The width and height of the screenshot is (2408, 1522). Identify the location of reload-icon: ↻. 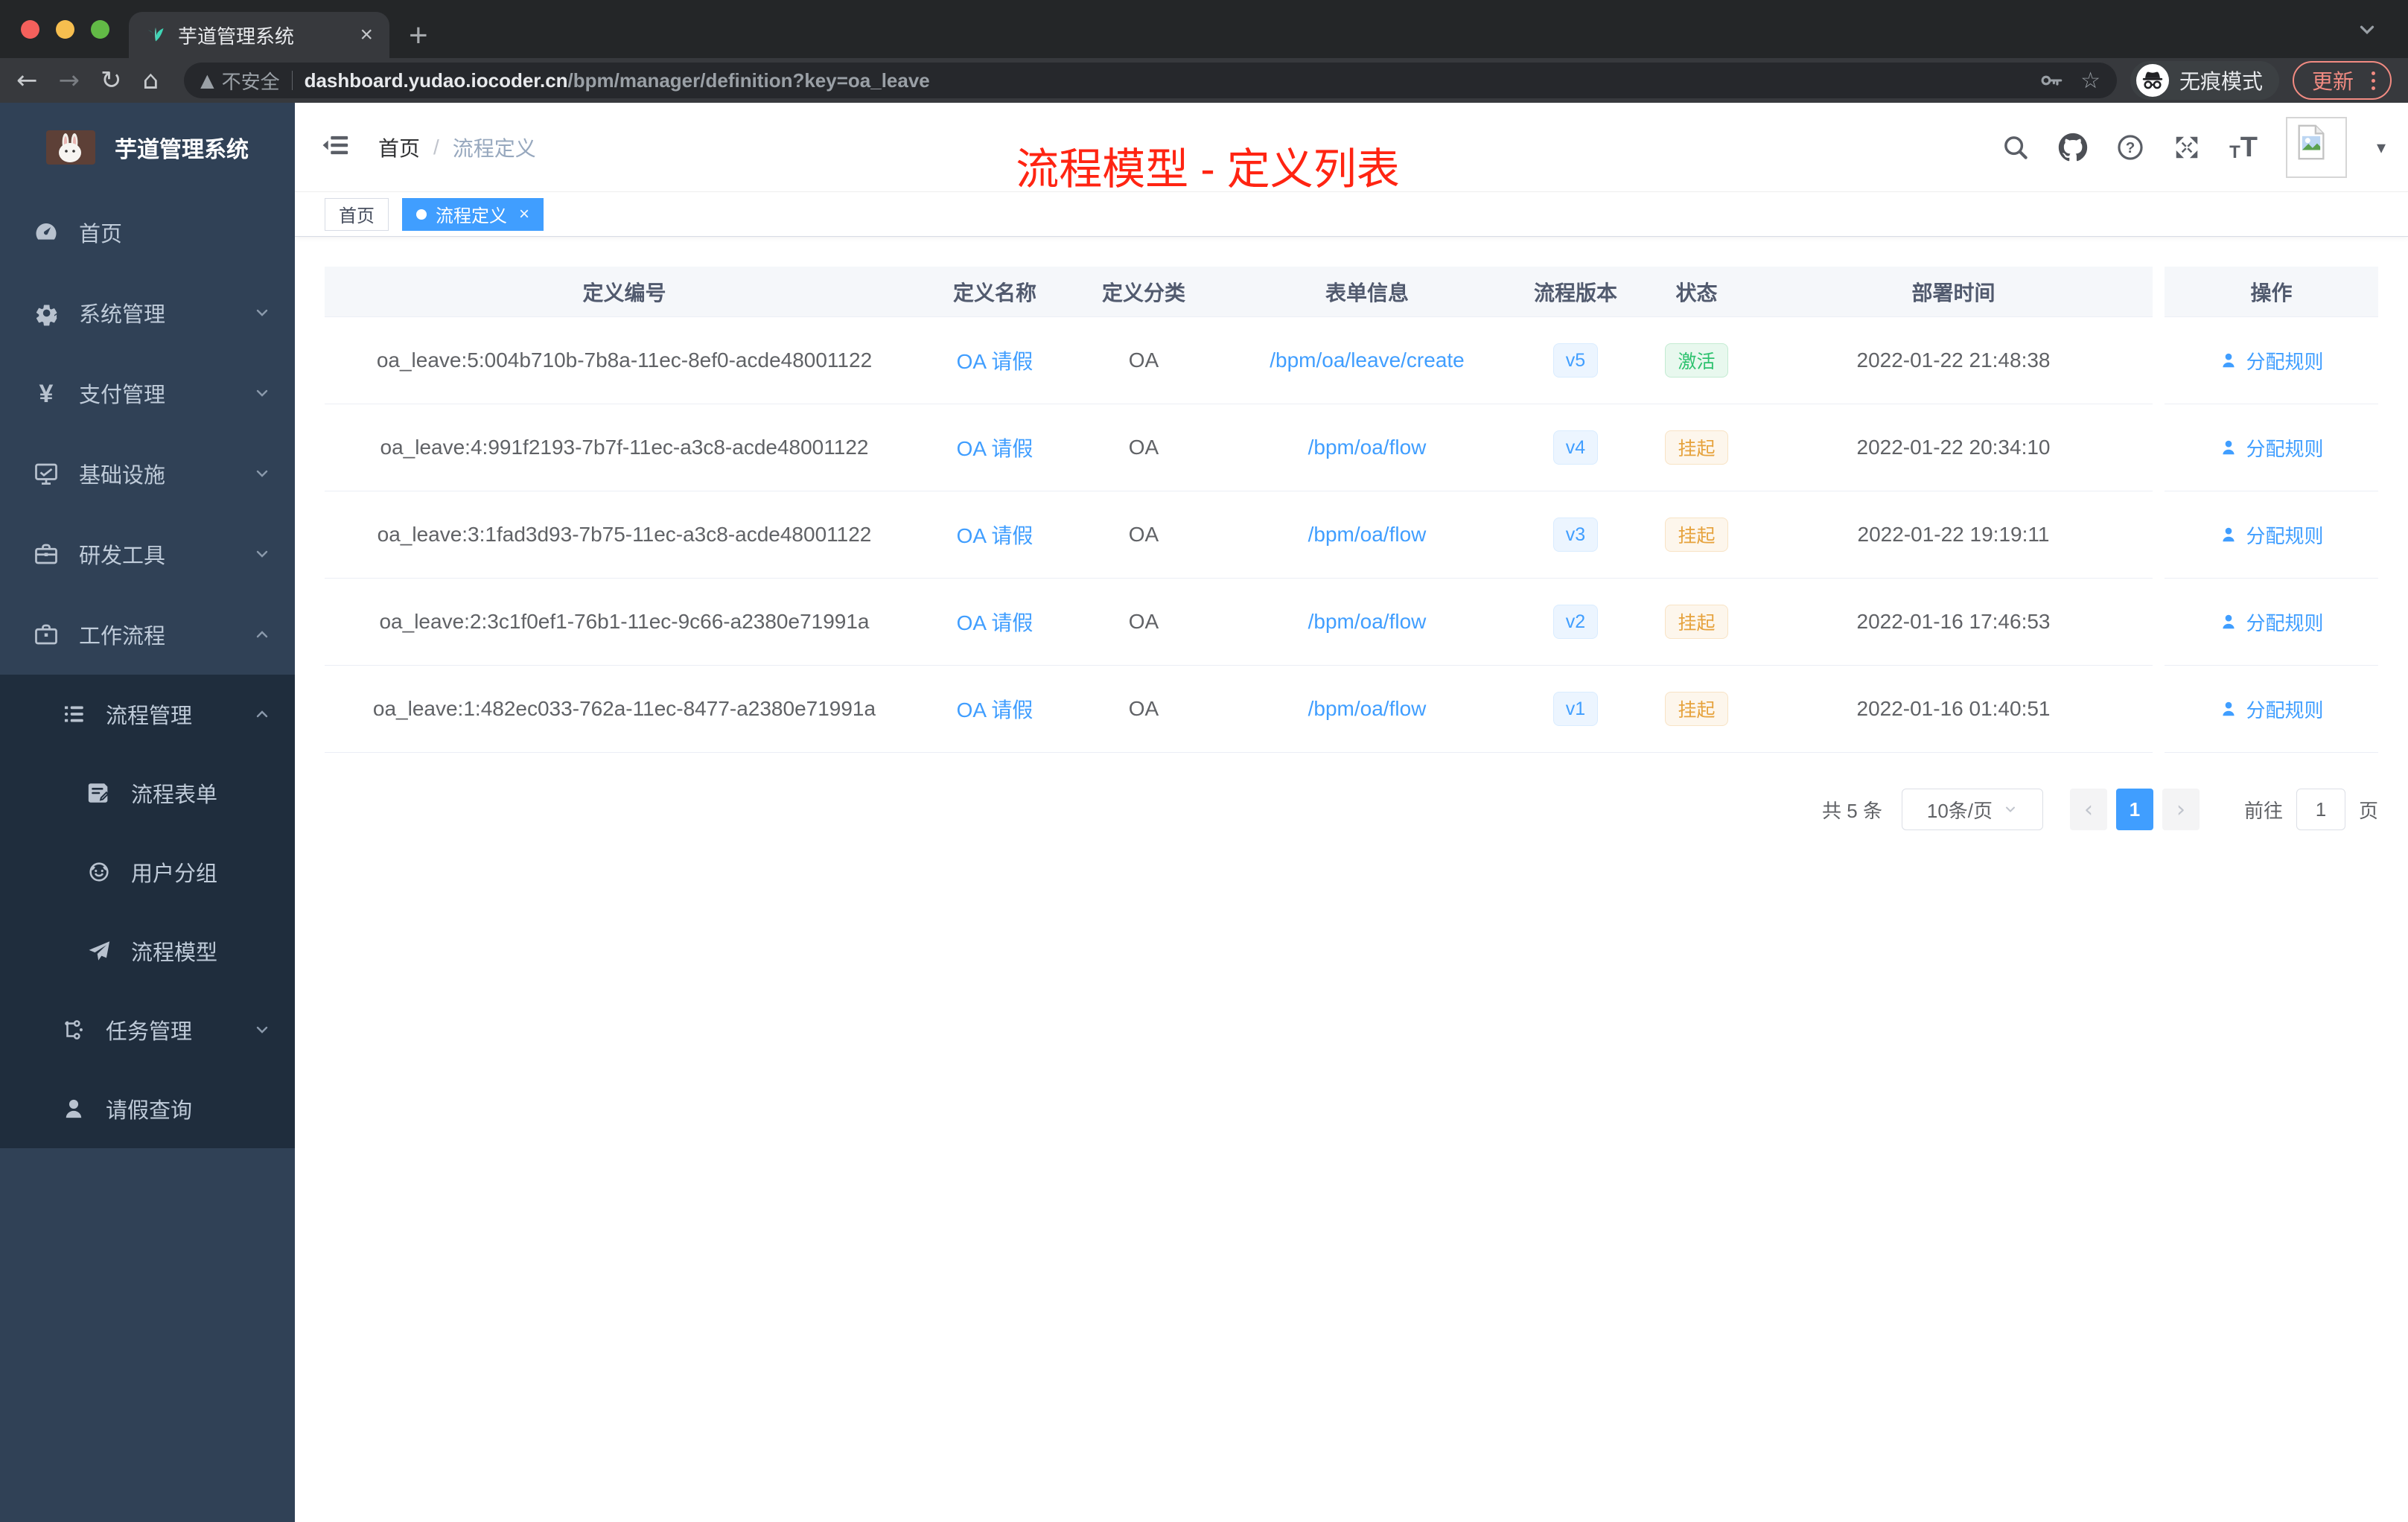
(111, 80).